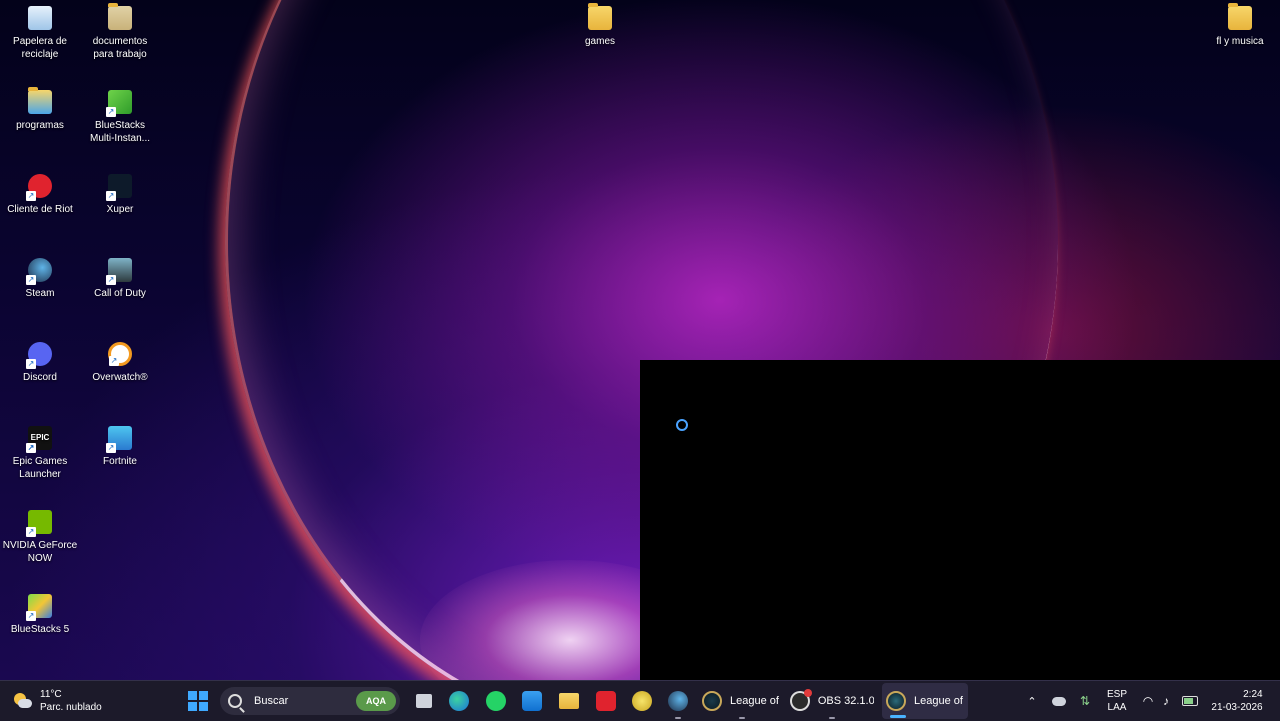 Image resolution: width=1280 pixels, height=721 pixels. I want to click on whatsapp-icon, so click(496, 701).